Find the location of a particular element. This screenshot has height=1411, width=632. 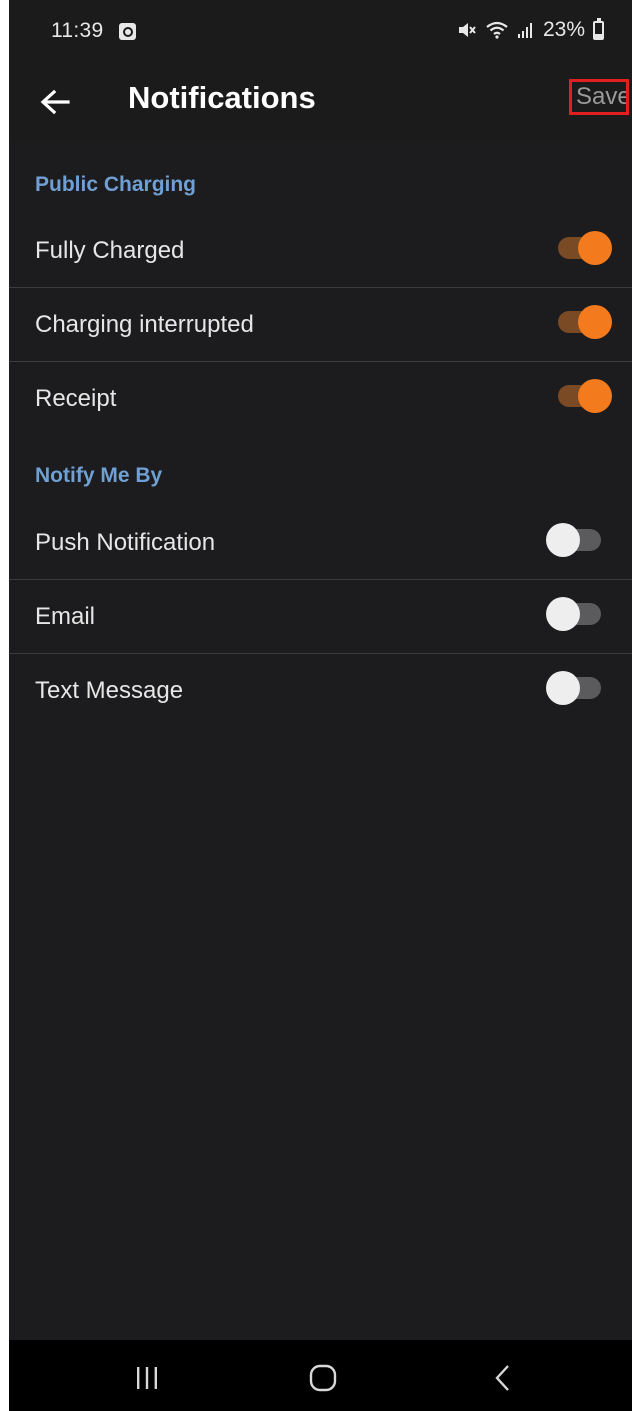

back-icon is located at coordinates (502, 1378).